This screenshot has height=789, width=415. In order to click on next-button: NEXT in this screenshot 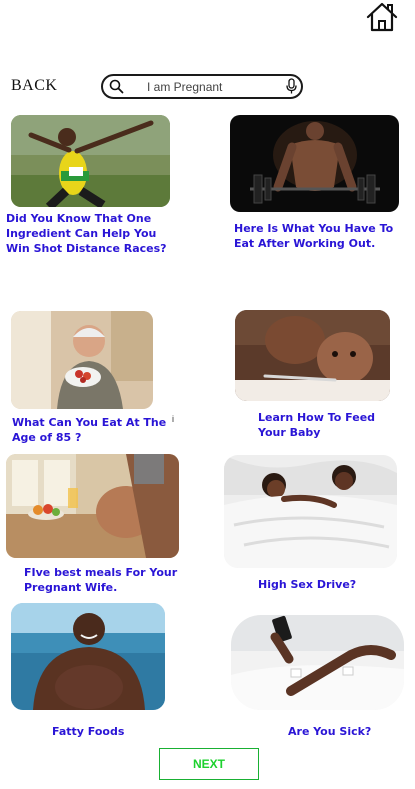, I will do `click(209, 764)`.